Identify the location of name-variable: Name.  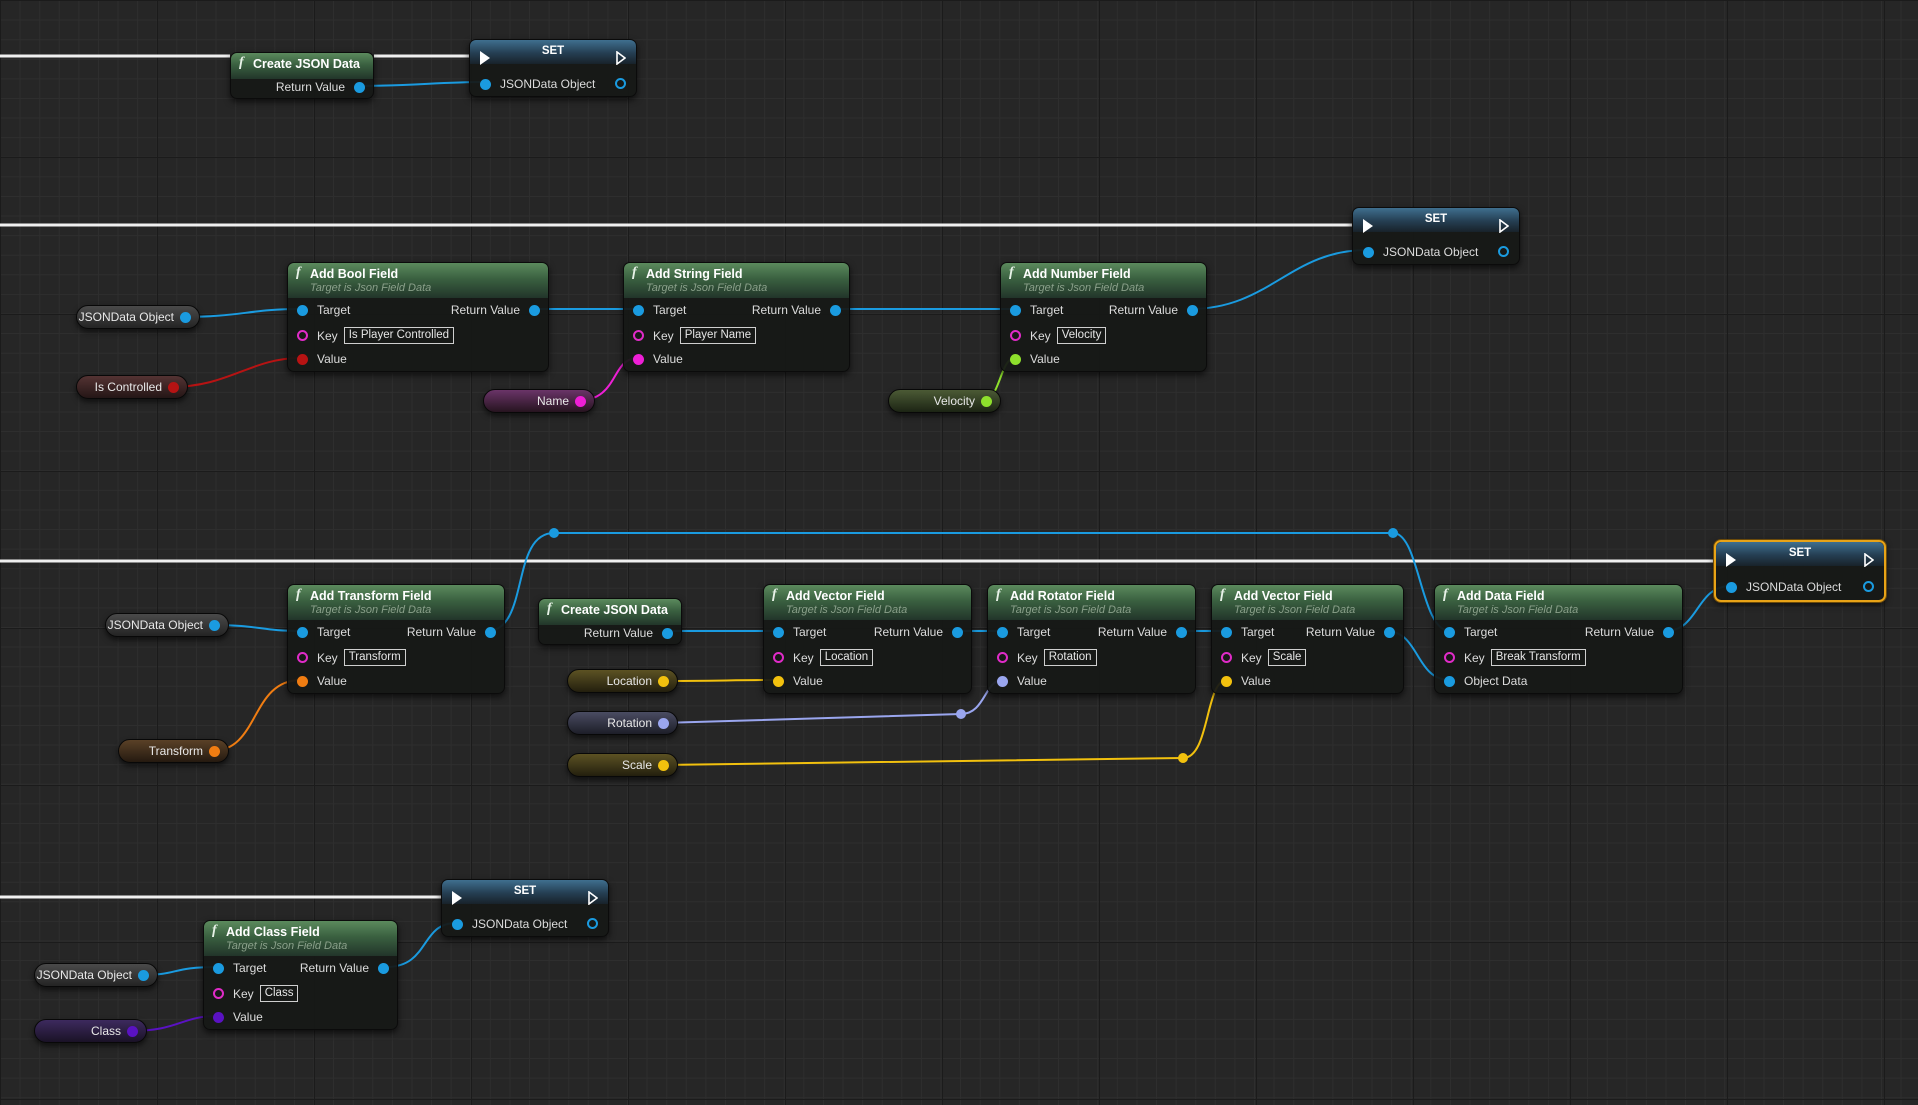
(539, 401).